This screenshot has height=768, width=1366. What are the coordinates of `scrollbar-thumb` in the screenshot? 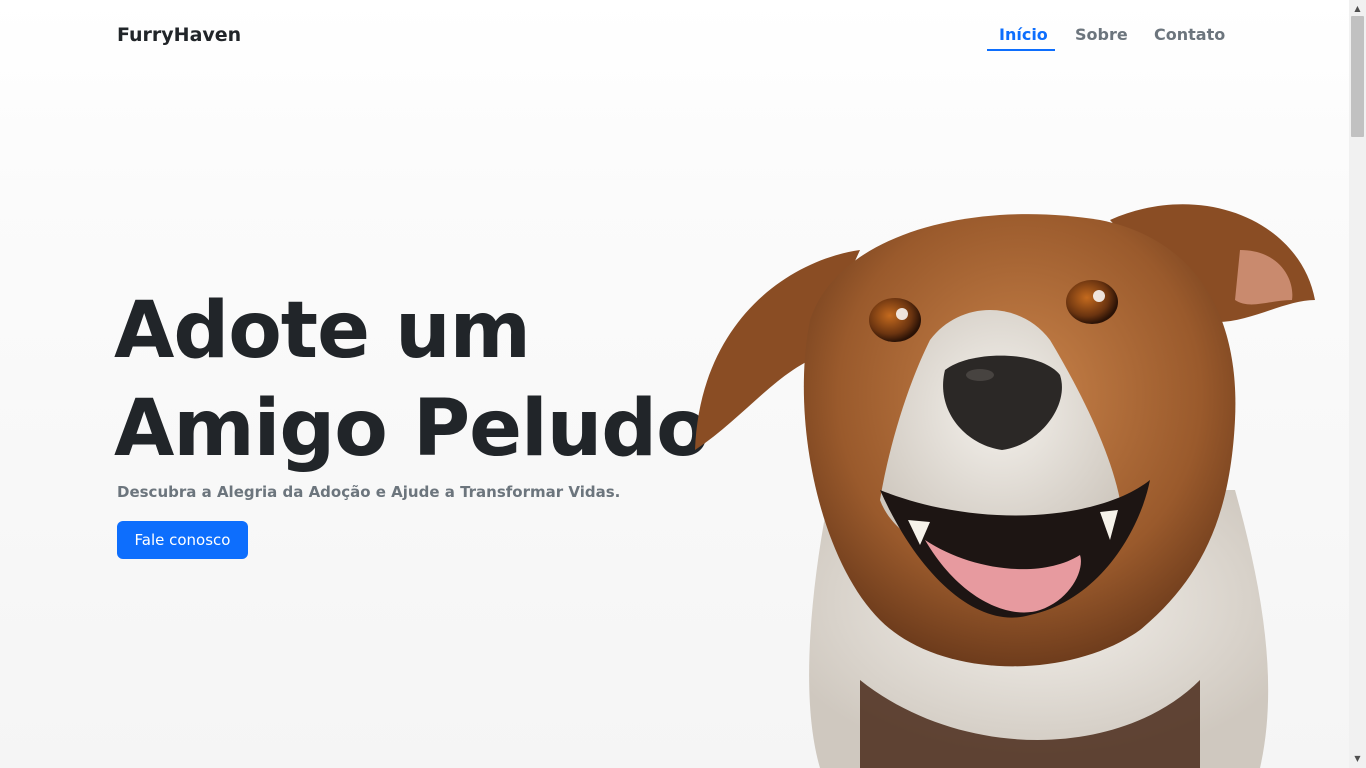 It's located at (1357, 76).